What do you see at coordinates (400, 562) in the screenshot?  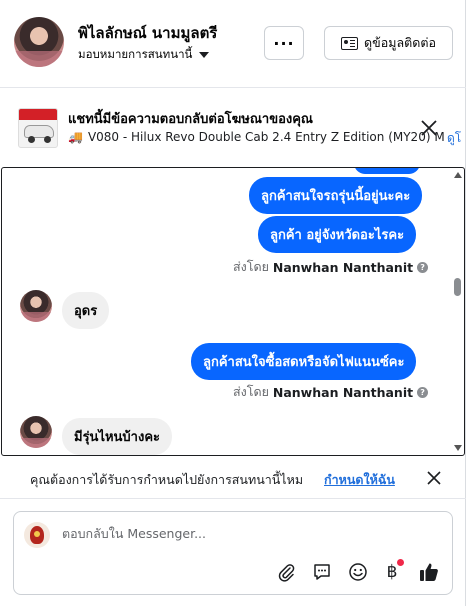 I see `notification-dot` at bounding box center [400, 562].